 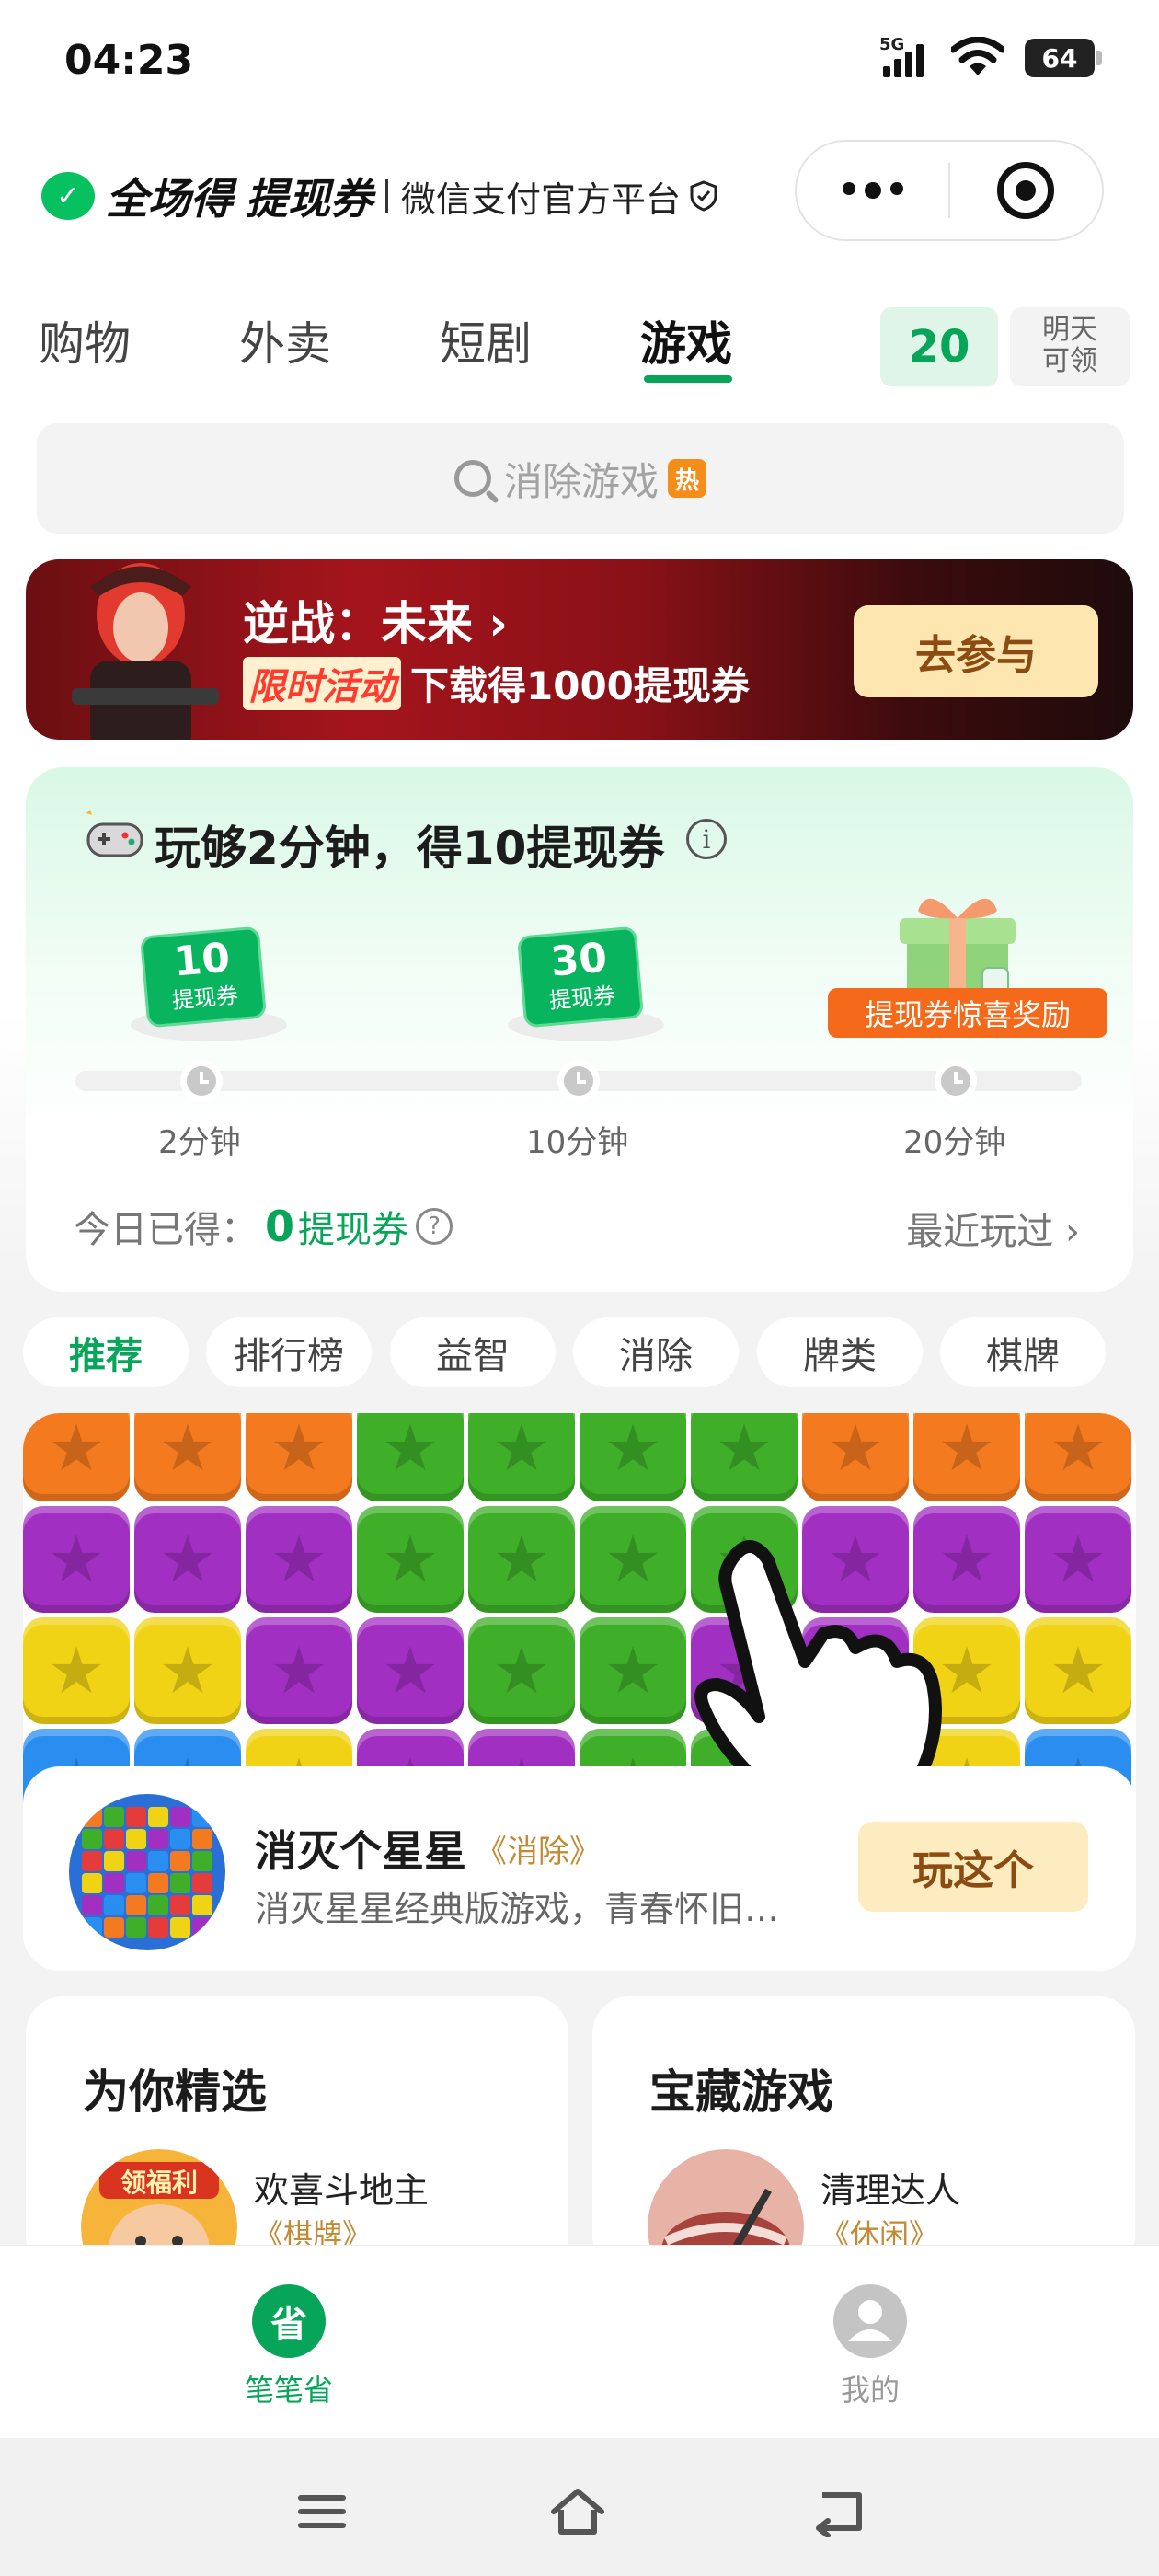 What do you see at coordinates (1072, 1232) in the screenshot?
I see `chevron-right-icon: ›` at bounding box center [1072, 1232].